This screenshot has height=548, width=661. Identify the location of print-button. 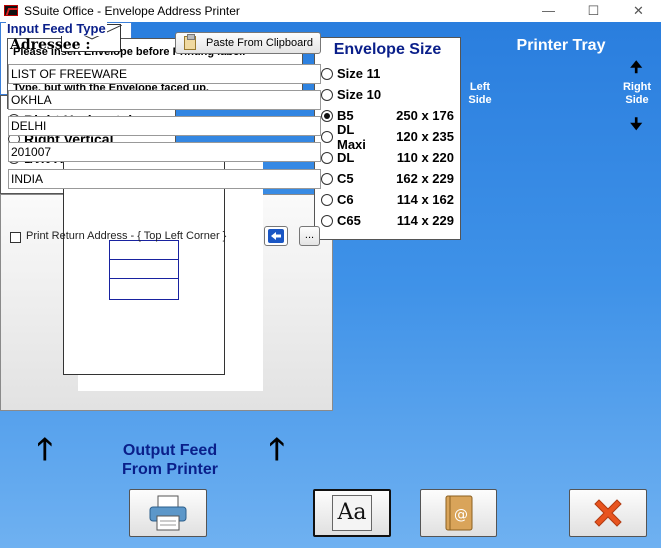
(168, 513).